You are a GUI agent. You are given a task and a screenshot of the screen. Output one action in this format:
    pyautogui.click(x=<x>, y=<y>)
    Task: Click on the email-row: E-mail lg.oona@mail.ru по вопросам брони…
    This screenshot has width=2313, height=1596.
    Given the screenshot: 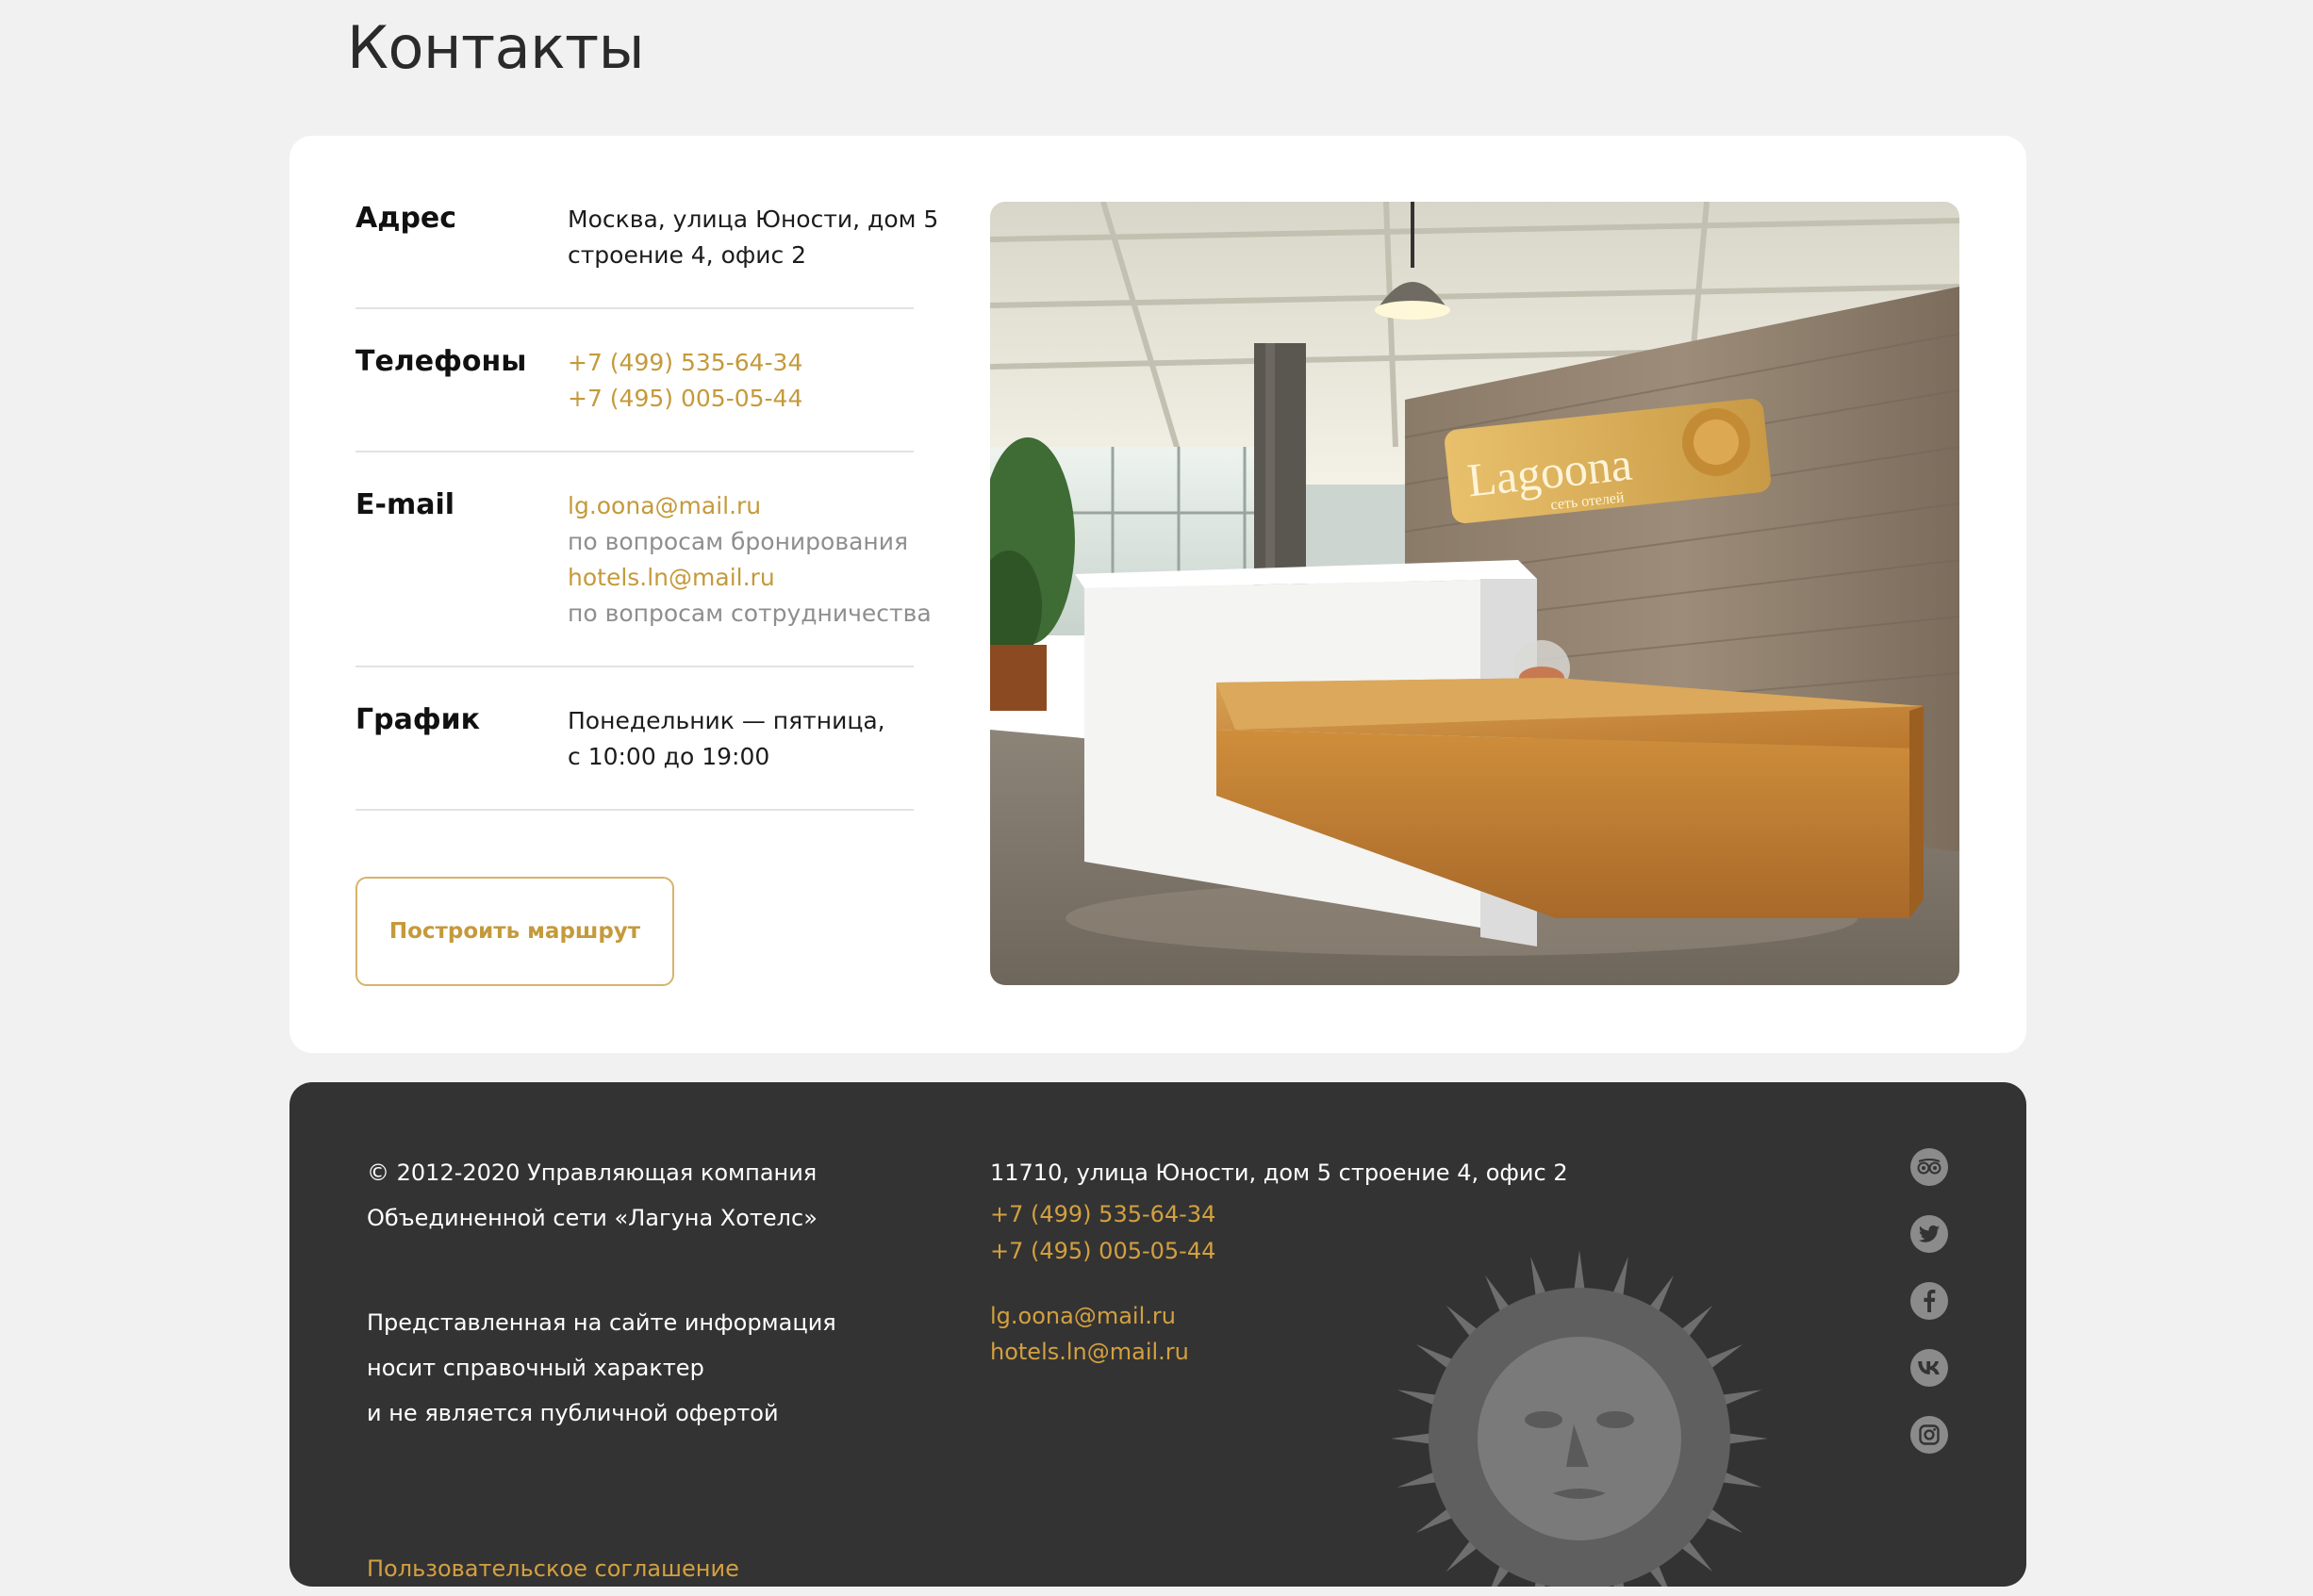 What is the action you would take?
    pyautogui.click(x=643, y=559)
    